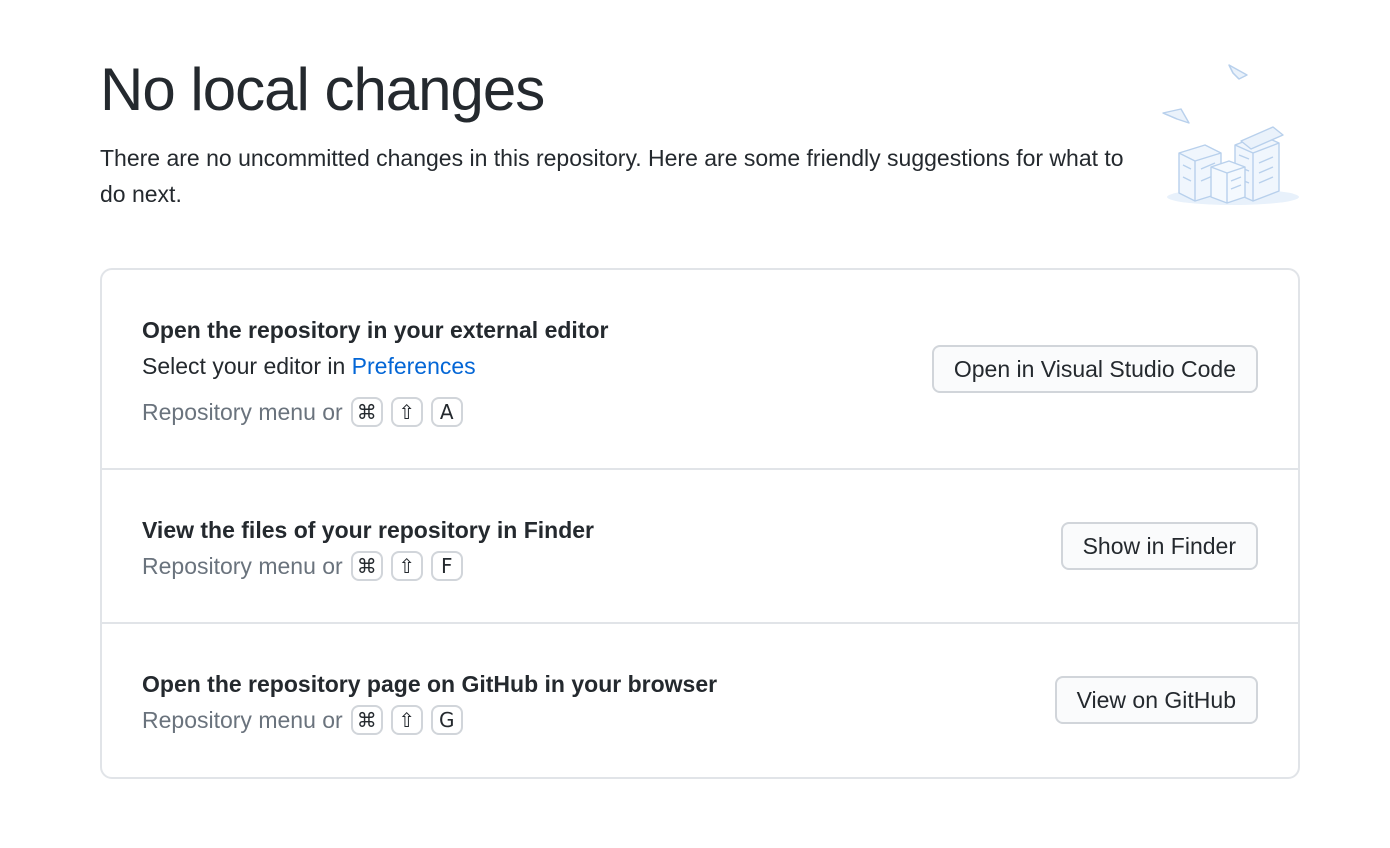  I want to click on view-on-github-button: View on GitHub, so click(1156, 700).